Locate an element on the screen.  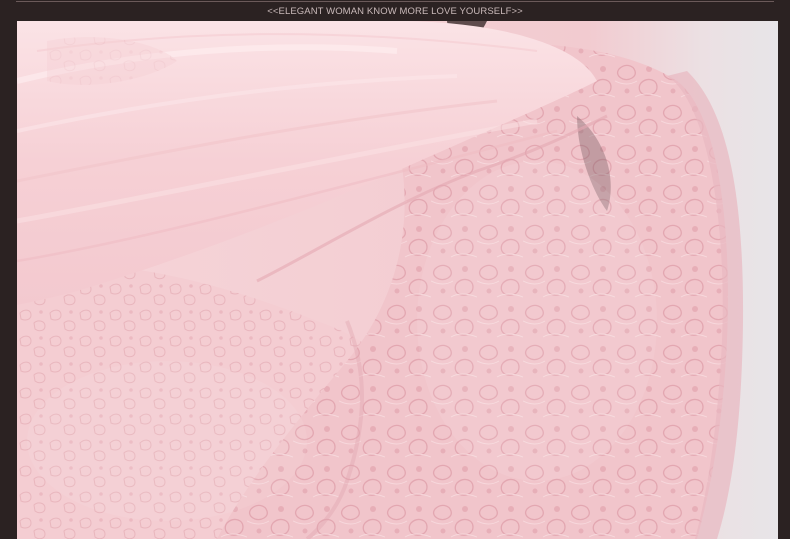
top-divider is located at coordinates (395, 1).